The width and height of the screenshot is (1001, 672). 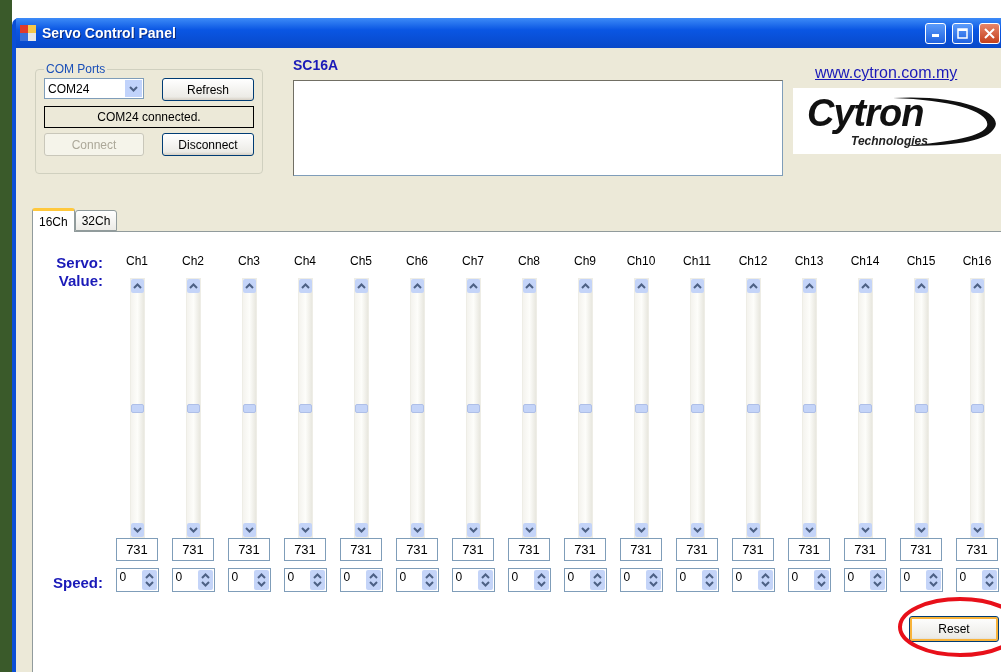 I want to click on channel-label: Ch5, so click(x=361, y=261).